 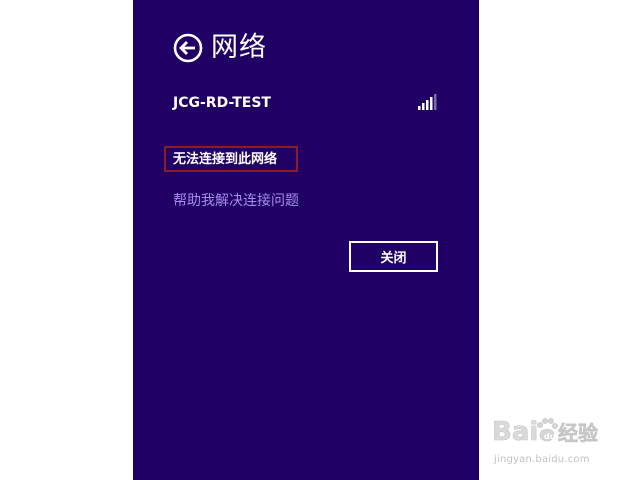 What do you see at coordinates (427, 102) in the screenshot?
I see `wifi-signal-bars-icon` at bounding box center [427, 102].